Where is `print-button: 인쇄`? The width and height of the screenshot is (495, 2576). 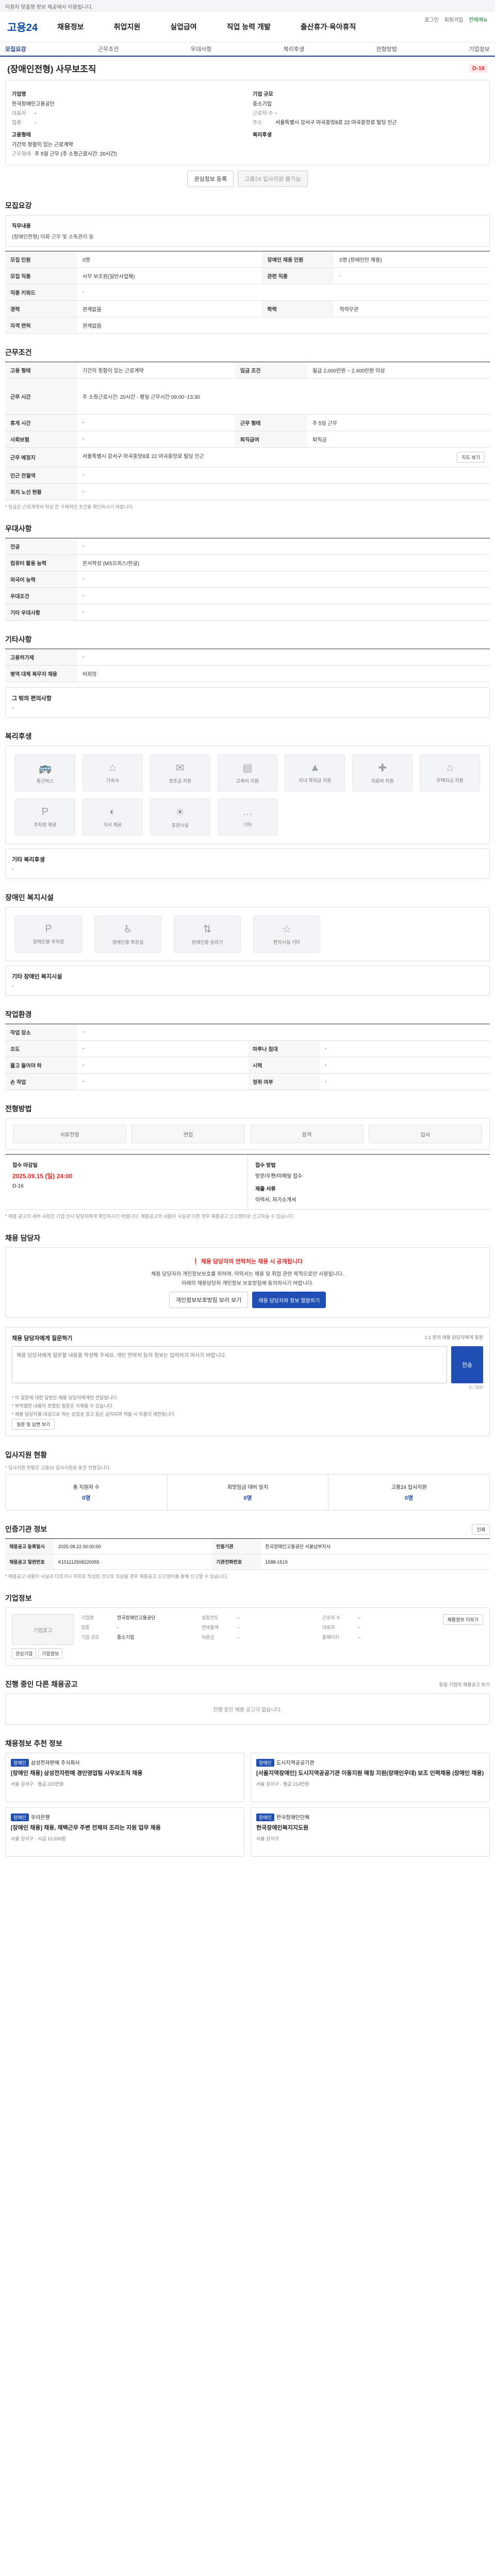 print-button: 인쇄 is located at coordinates (481, 1529).